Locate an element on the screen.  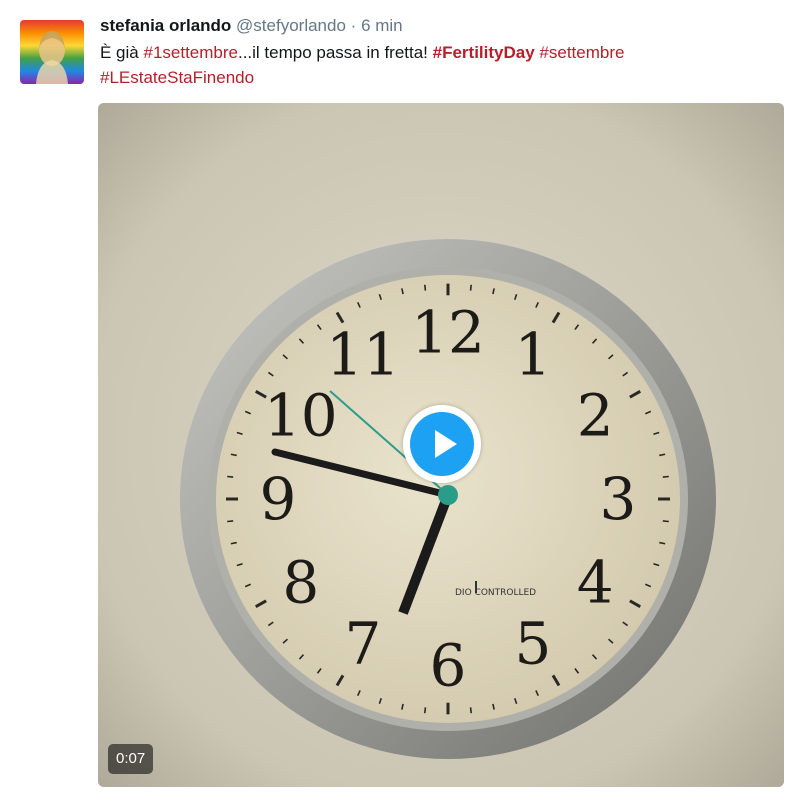
hashtag-link: #FertilityDay is located at coordinates (484, 52).